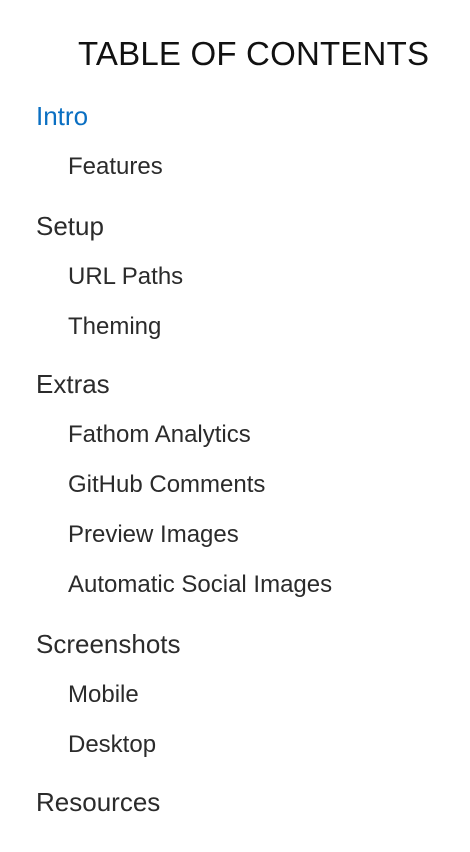 This screenshot has height=852, width=470. What do you see at coordinates (115, 167) in the screenshot?
I see `toc-link-features: Features` at bounding box center [115, 167].